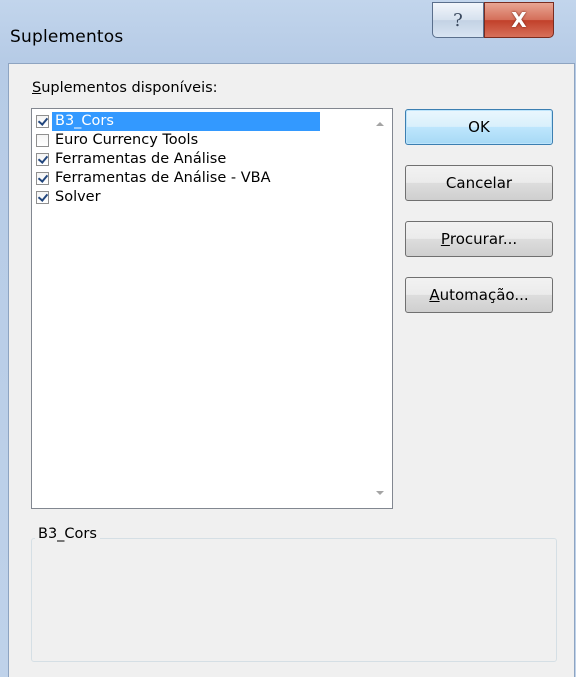  Describe the element at coordinates (78, 197) in the screenshot. I see `list-item-label: Solver` at that location.